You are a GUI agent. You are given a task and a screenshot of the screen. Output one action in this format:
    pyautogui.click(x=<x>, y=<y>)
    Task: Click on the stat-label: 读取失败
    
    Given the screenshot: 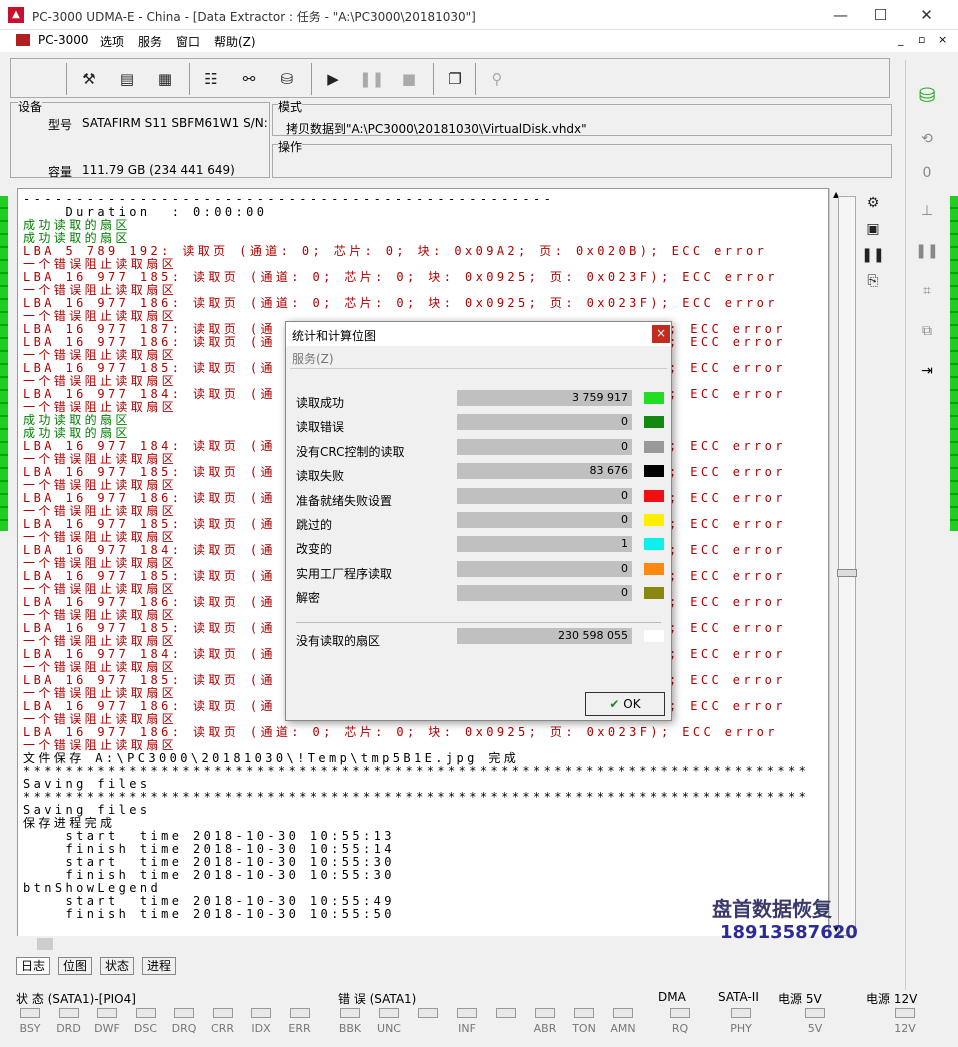 What is the action you would take?
    pyautogui.click(x=320, y=476)
    